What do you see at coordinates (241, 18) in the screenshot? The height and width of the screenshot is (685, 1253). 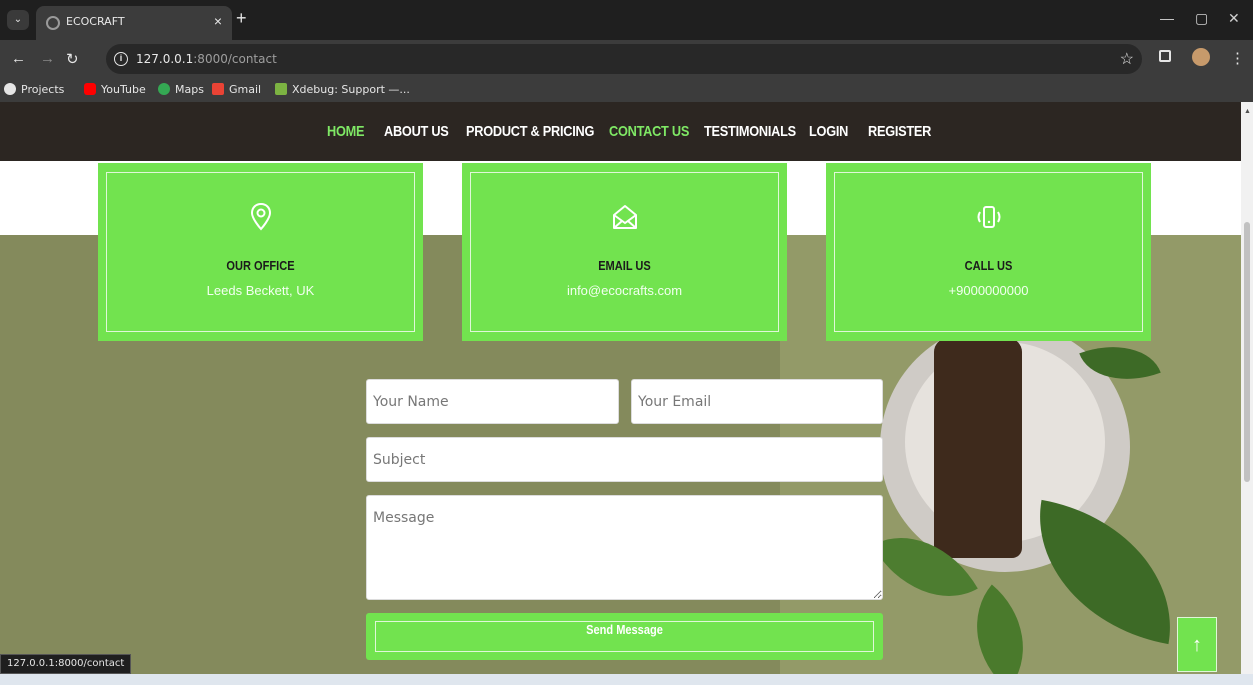 I see `new-tab-button: +` at bounding box center [241, 18].